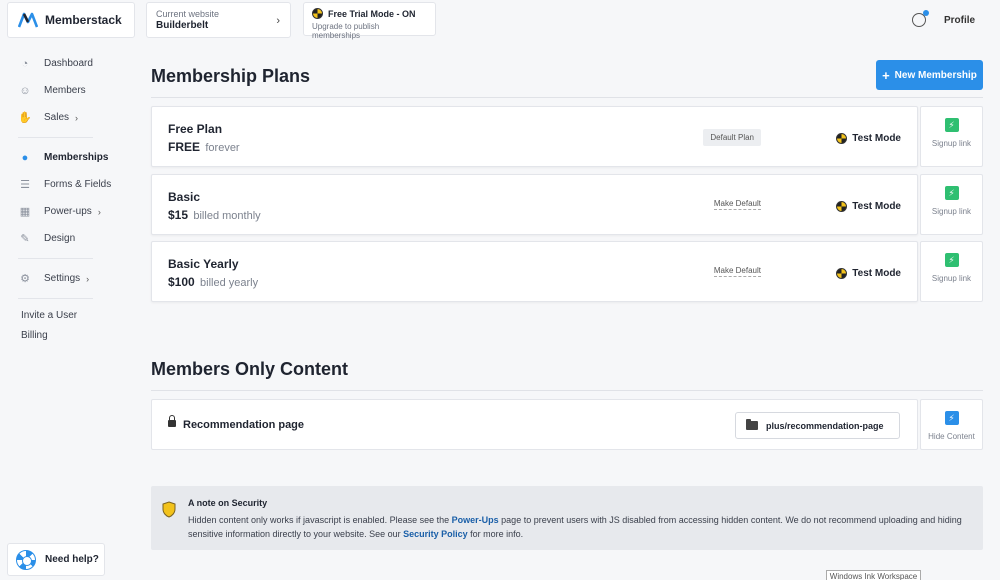  Describe the element at coordinates (228, 503) in the screenshot. I see `note-title: A note on Security` at that location.